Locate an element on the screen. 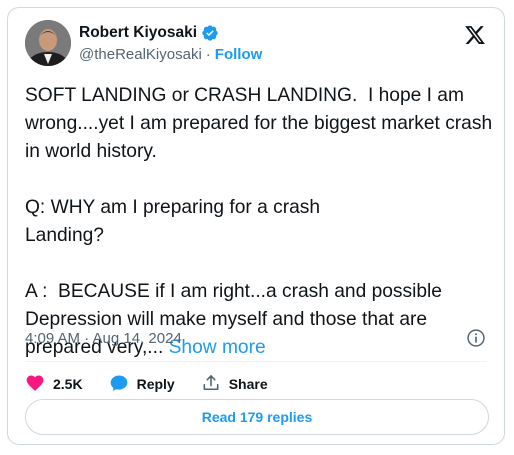  like-button: 2.5K is located at coordinates (54, 384).